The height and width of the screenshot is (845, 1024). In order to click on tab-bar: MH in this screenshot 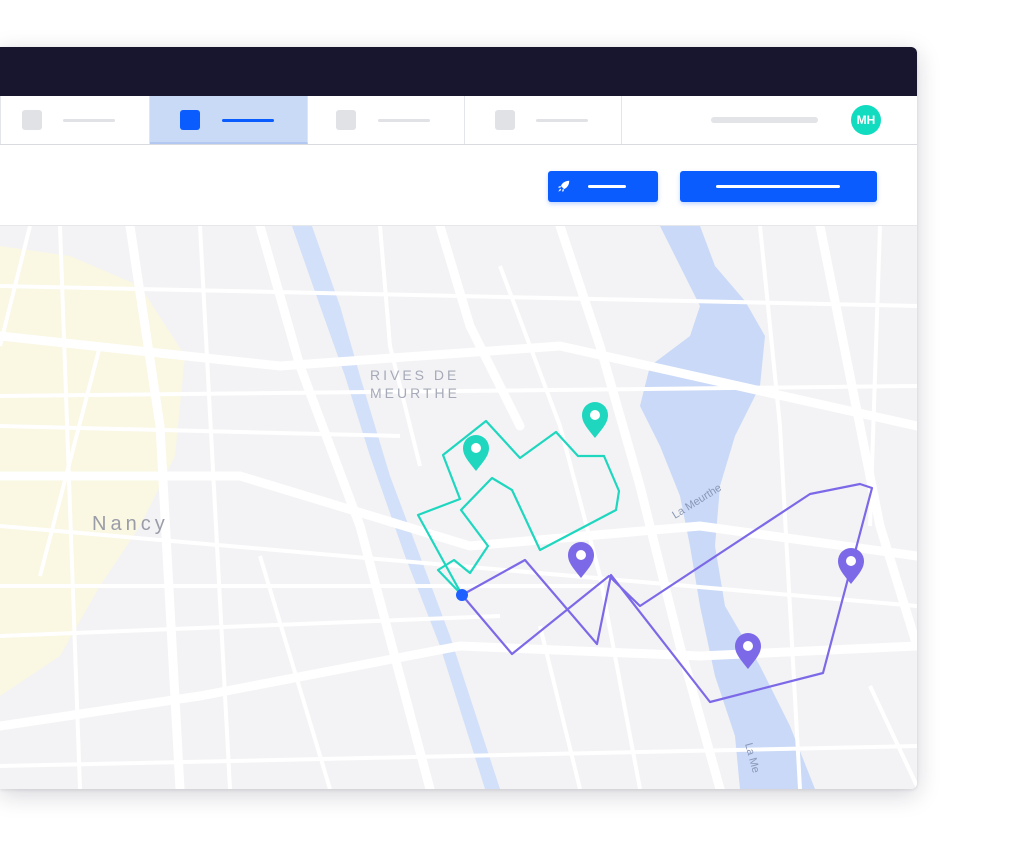, I will do `click(458, 120)`.